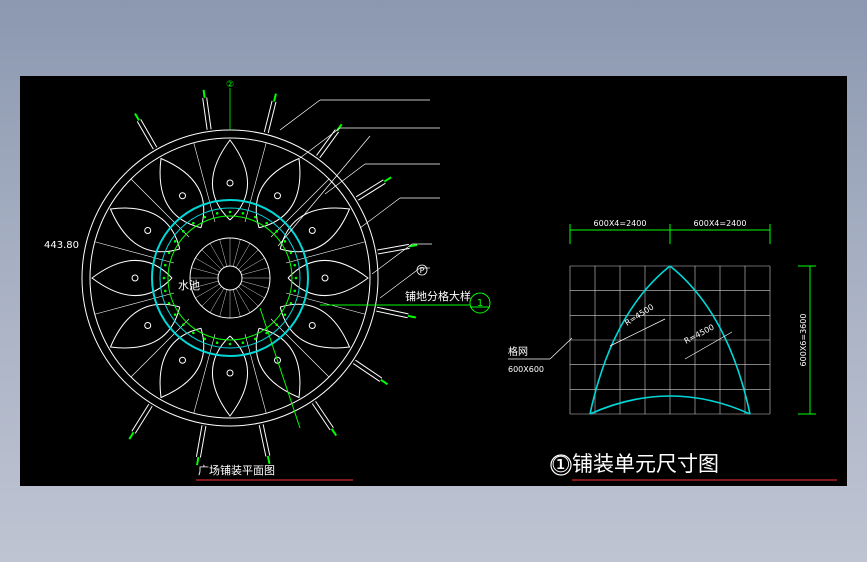 Image resolution: width=867 pixels, height=562 pixels. What do you see at coordinates (645, 464) in the screenshot?
I see `detail-title: 铺装单元尺寸图` at bounding box center [645, 464].